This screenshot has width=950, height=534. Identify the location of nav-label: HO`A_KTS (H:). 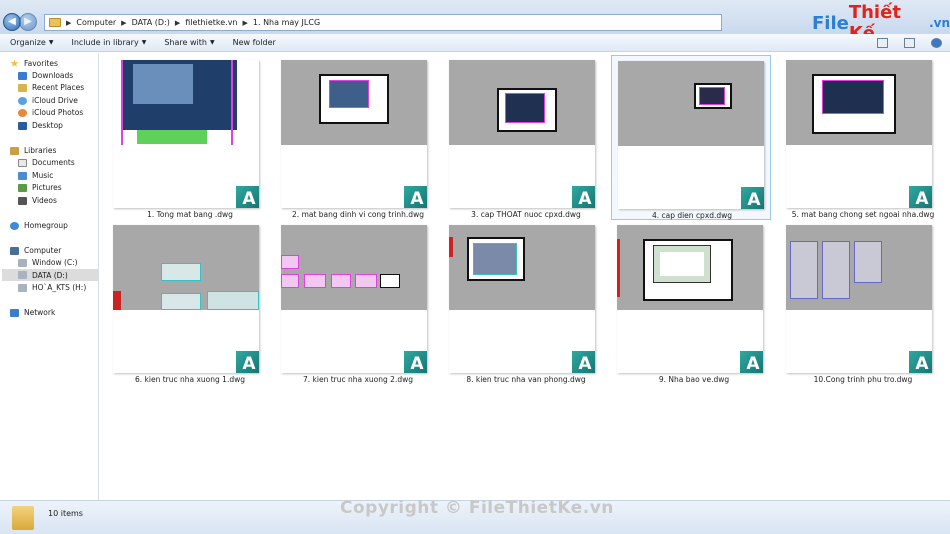
(59, 287).